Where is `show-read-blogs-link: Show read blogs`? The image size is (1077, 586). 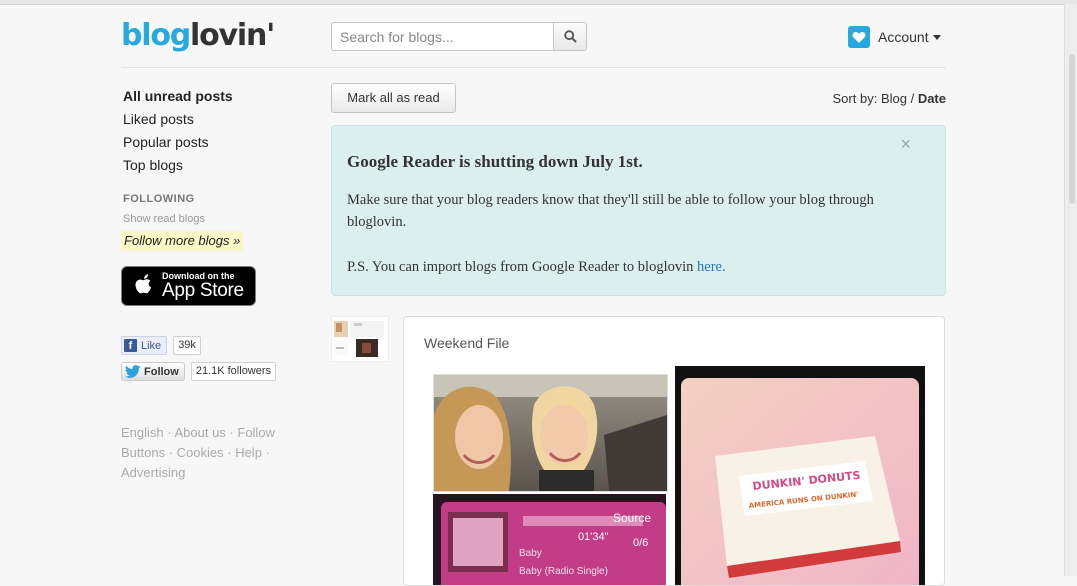 show-read-blogs-link: Show read blogs is located at coordinates (164, 219).